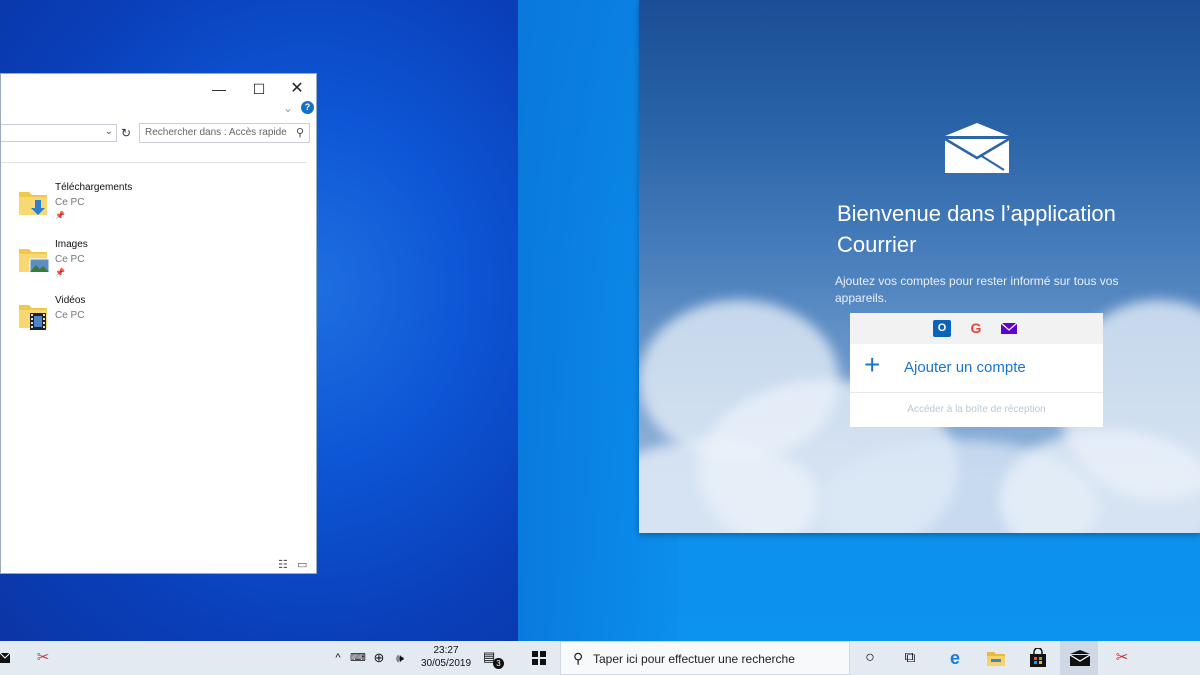  I want to click on google-icon: G, so click(976, 328).